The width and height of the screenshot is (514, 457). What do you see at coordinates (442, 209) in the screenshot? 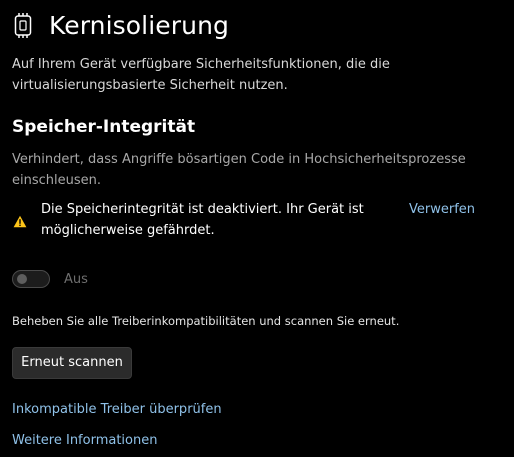
I see `dismiss-link: Verwerfen` at bounding box center [442, 209].